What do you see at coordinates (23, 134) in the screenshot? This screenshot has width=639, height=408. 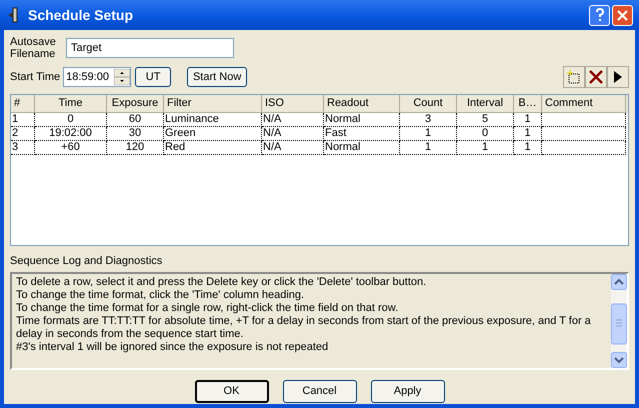 I see `table-cell: 2` at bounding box center [23, 134].